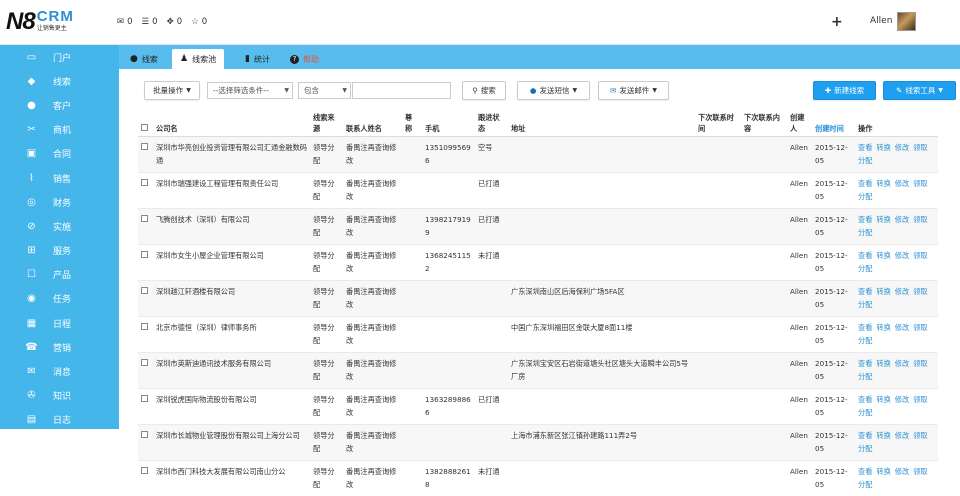 This screenshot has width=960, height=496. I want to click on sidebar-item-12: ☎营销, so click(59, 347).